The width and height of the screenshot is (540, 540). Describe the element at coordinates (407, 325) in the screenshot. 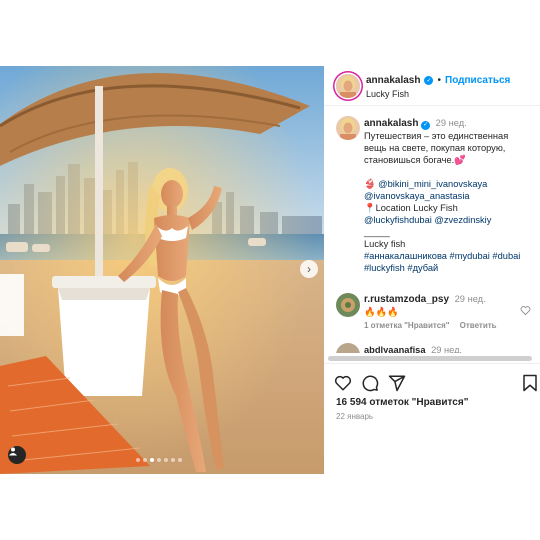

I see `comment-likes-count: 1 отметка "Нравится"` at that location.